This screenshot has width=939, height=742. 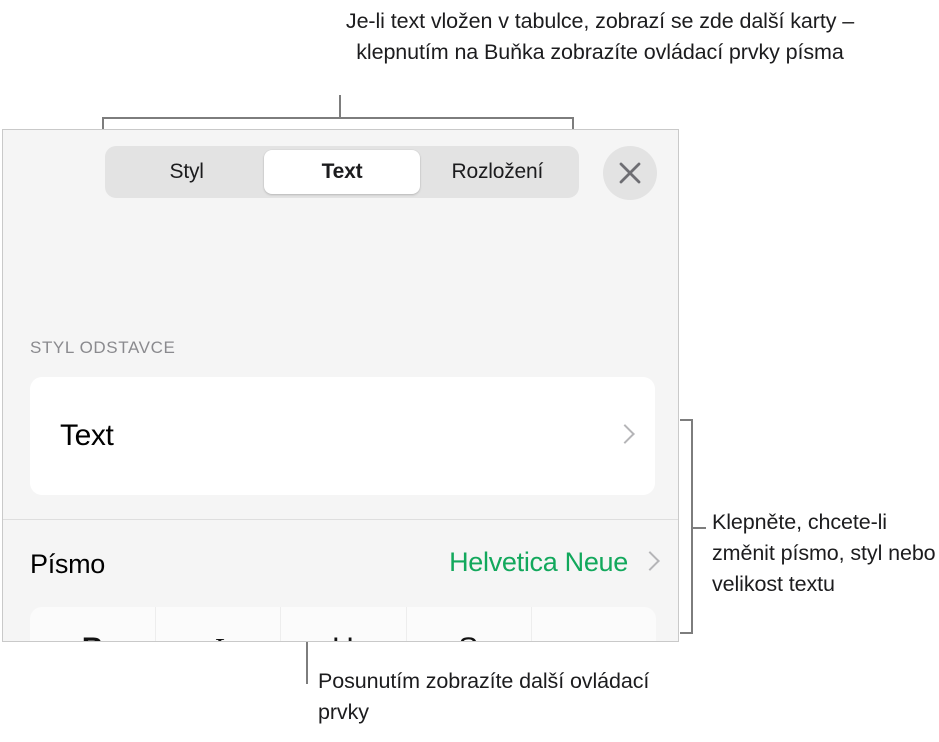 I want to click on close-icon, so click(x=630, y=173).